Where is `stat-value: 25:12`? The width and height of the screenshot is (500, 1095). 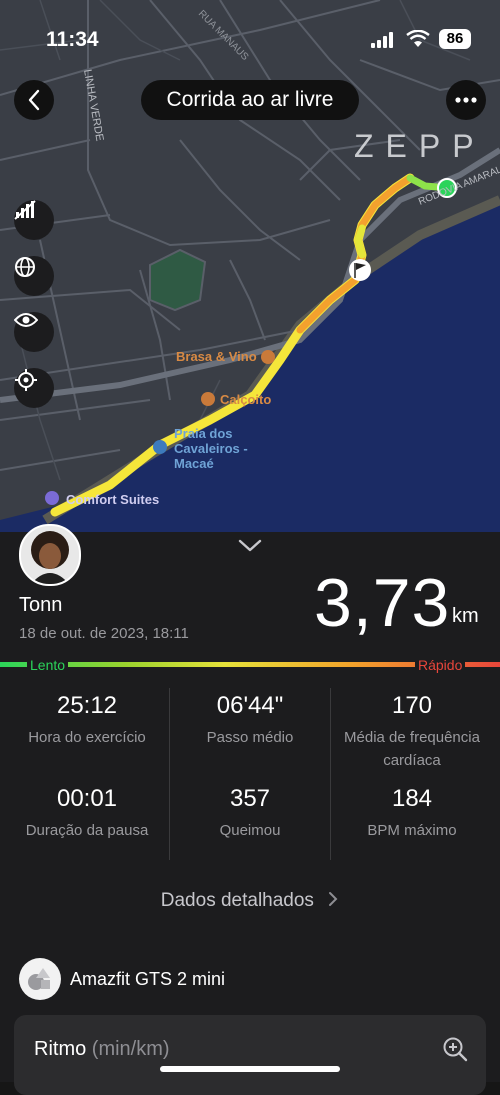
stat-value: 25:12 is located at coordinates (87, 705).